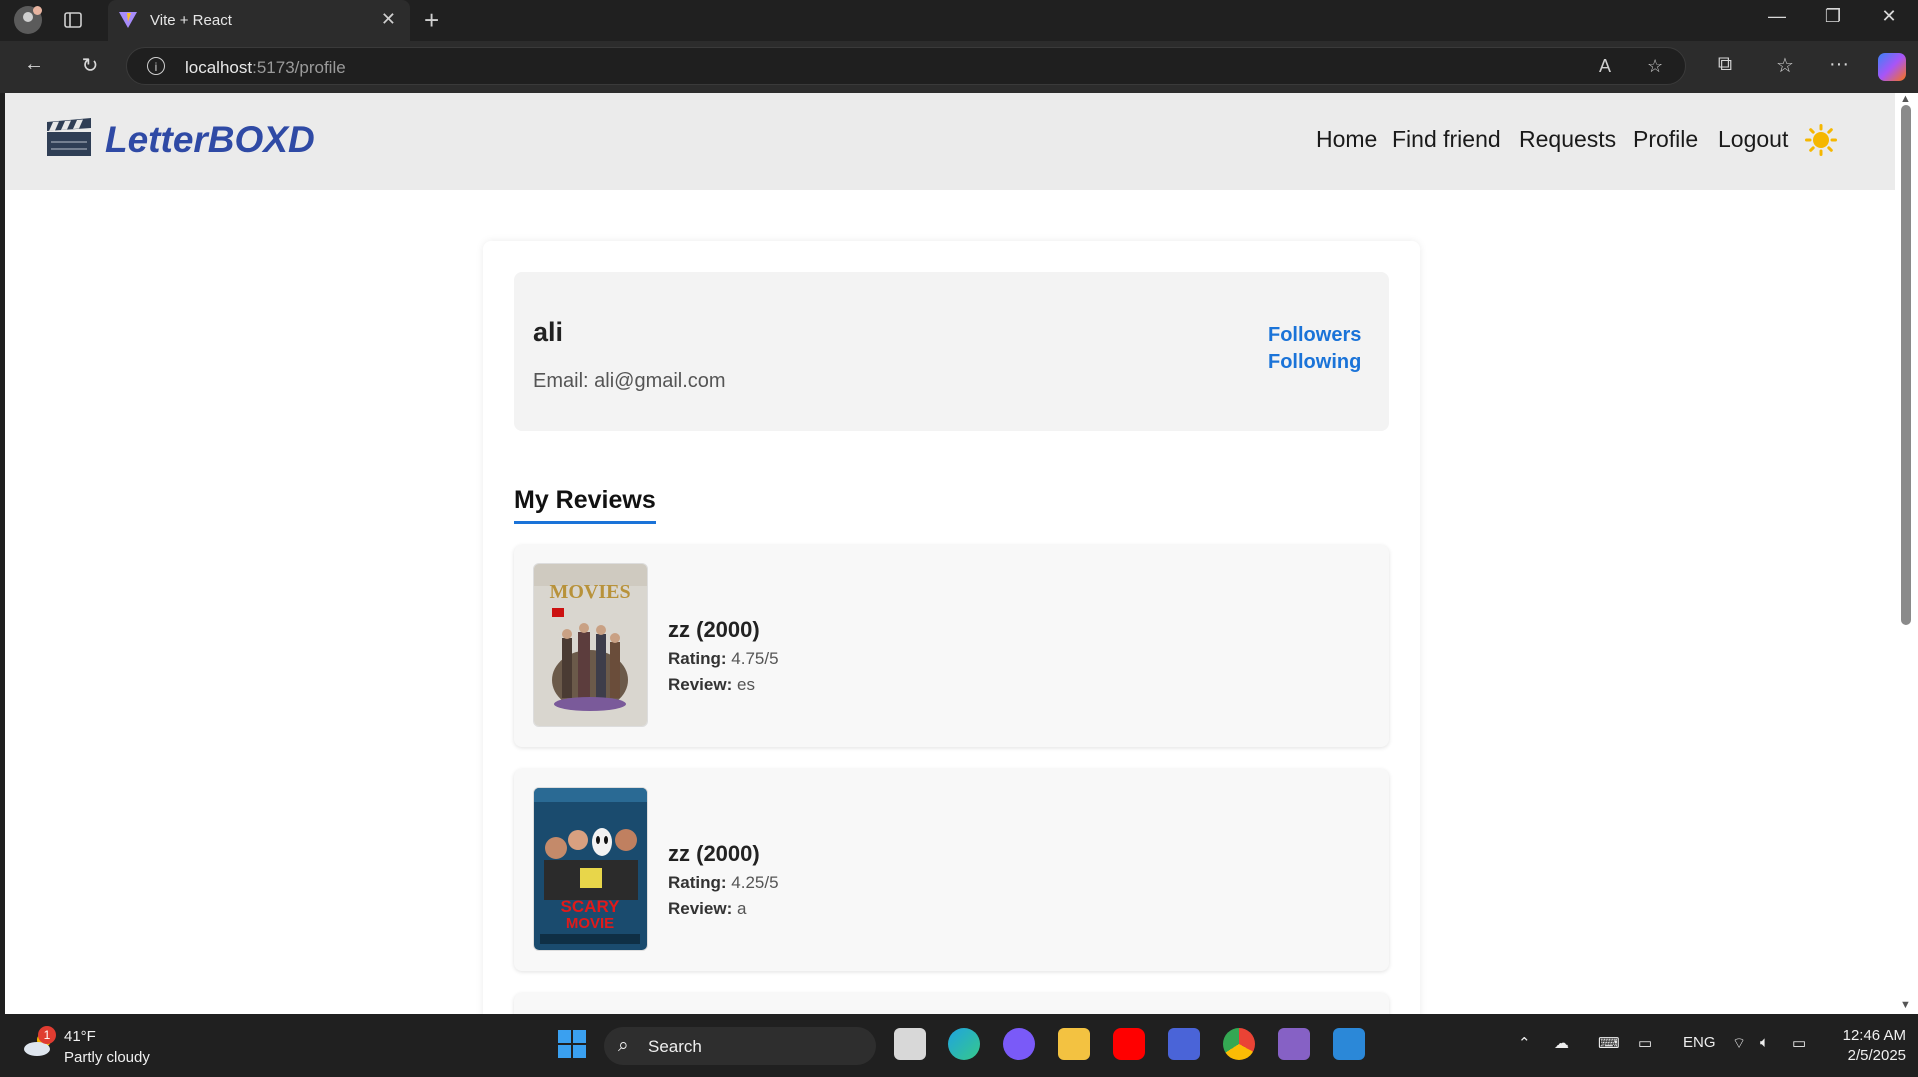 Image resolution: width=1918 pixels, height=1077 pixels. I want to click on clock-time: 12:46 AM, so click(1874, 1035).